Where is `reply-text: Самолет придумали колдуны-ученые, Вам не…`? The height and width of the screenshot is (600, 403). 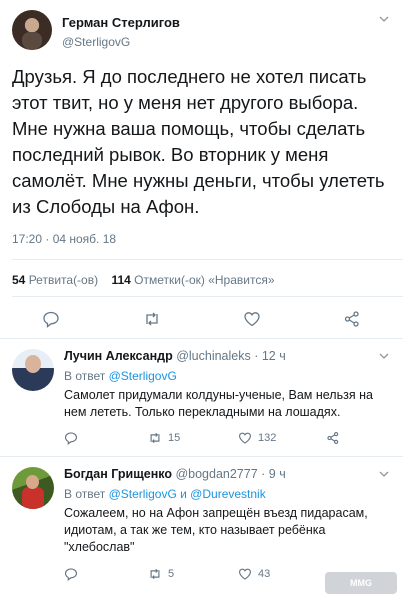 reply-text: Самолет придумали колдуны-ученые, Вам не… is located at coordinates (218, 403).